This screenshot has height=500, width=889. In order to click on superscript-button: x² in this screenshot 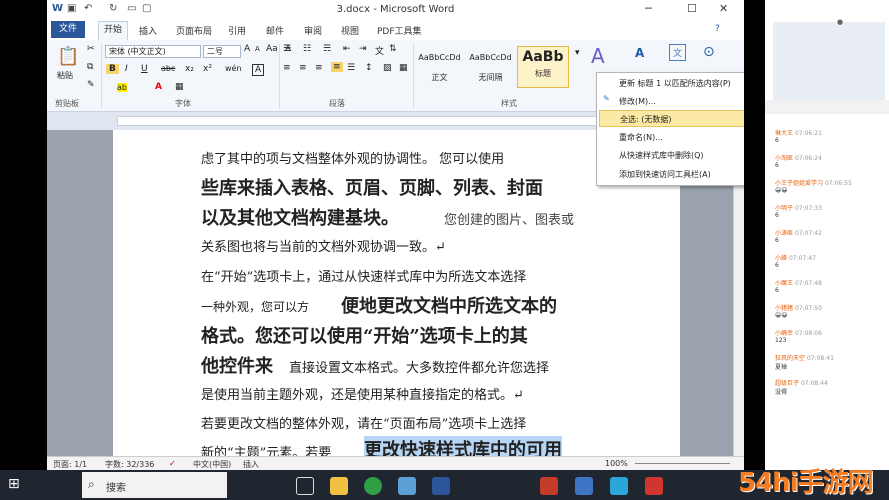, I will do `click(207, 69)`.